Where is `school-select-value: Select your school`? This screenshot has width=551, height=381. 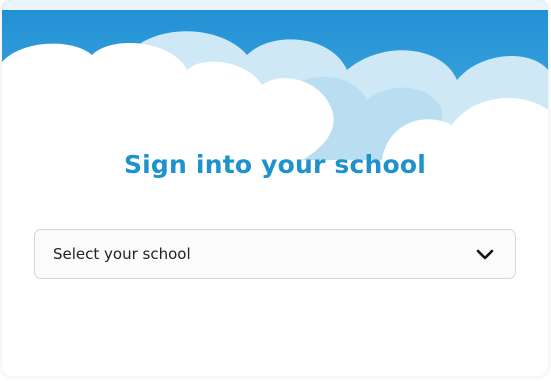
school-select-value: Select your school is located at coordinates (122, 254).